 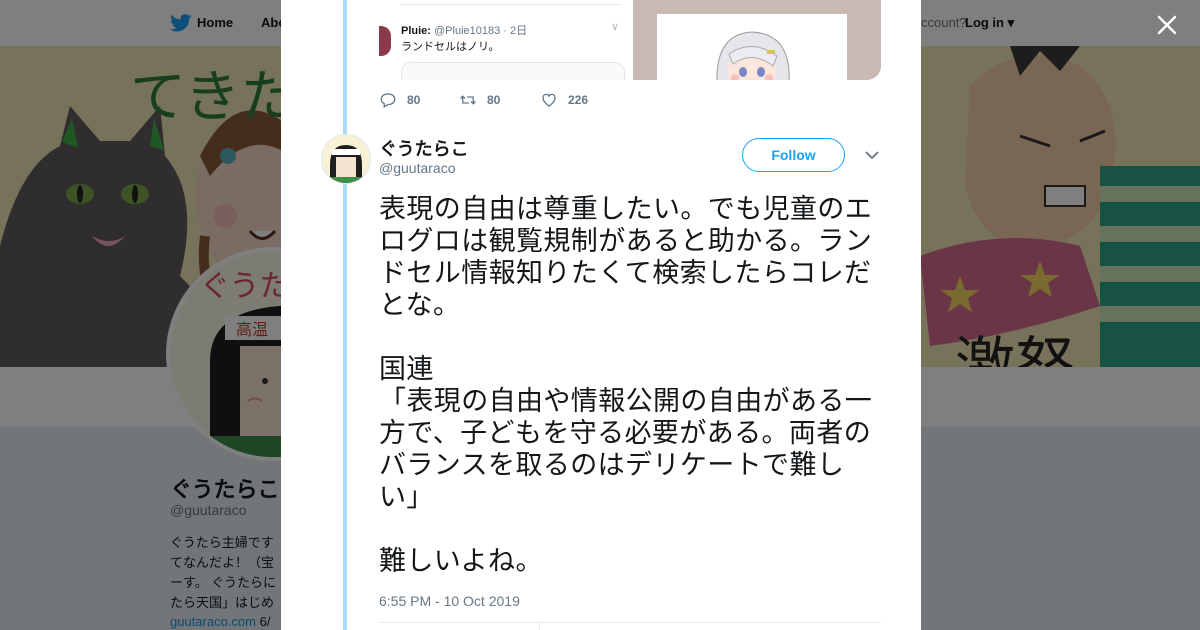 I want to click on heart-icon, so click(x=549, y=100).